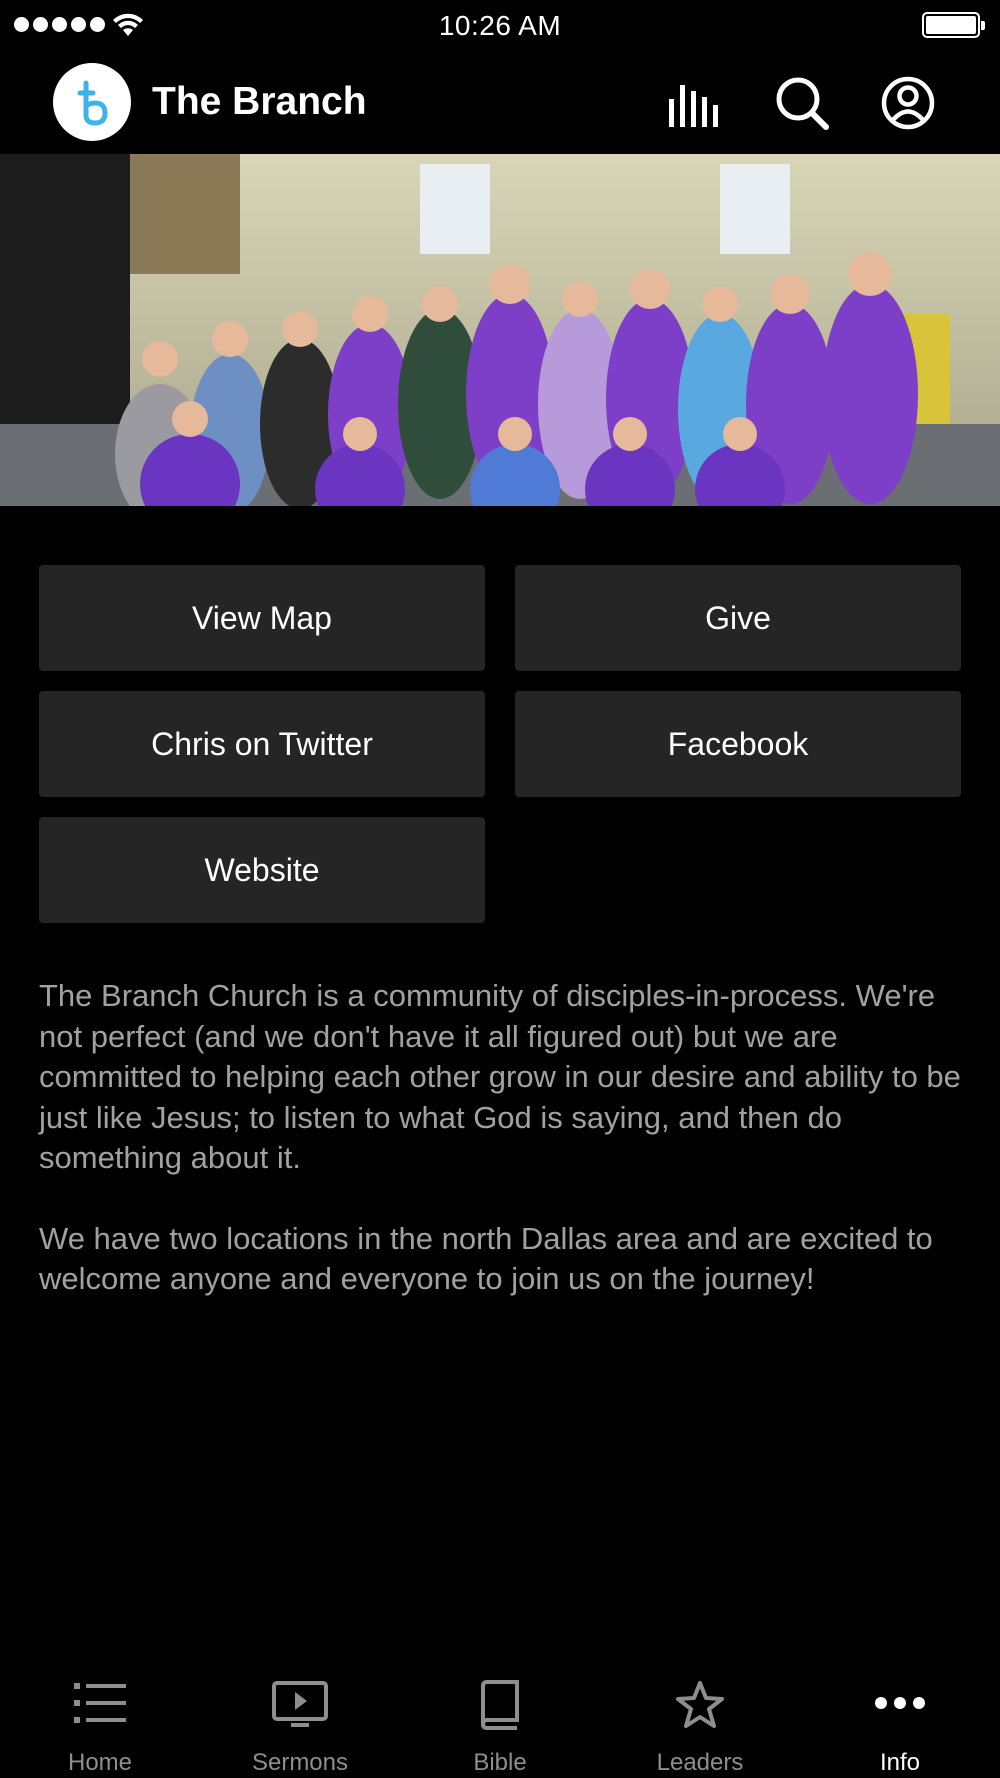 Image resolution: width=1000 pixels, height=1778 pixels. Describe the element at coordinates (262, 870) in the screenshot. I see `website-button: Website` at that location.